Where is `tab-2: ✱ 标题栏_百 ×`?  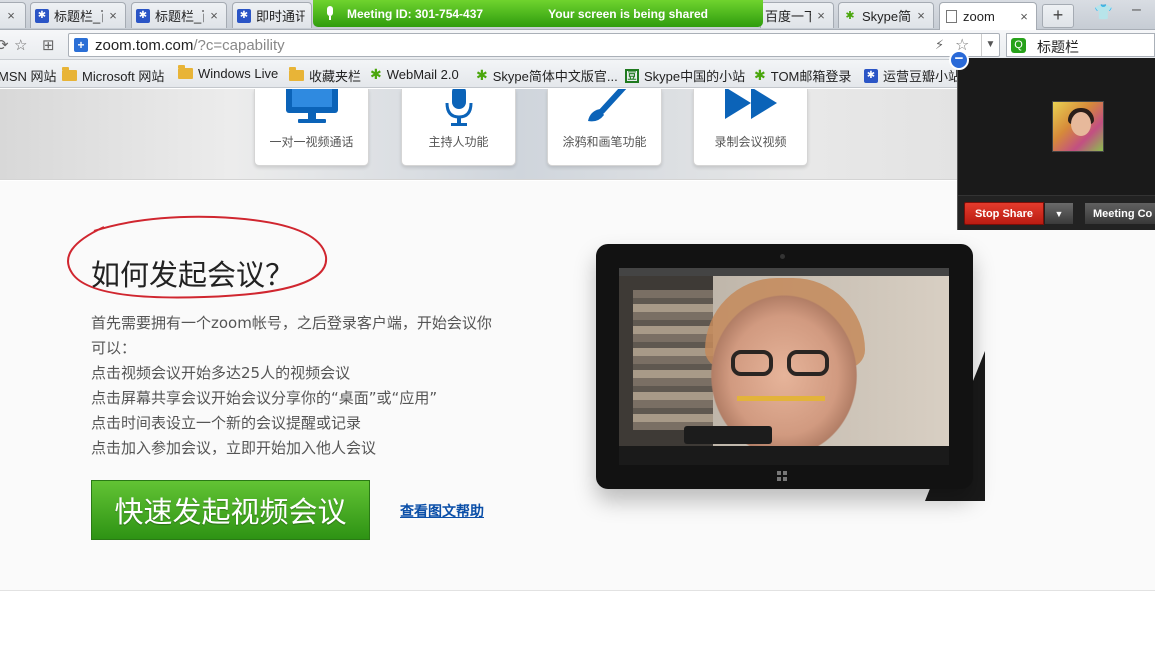
tab-2: ✱ 标题栏_百 × is located at coordinates (179, 15).